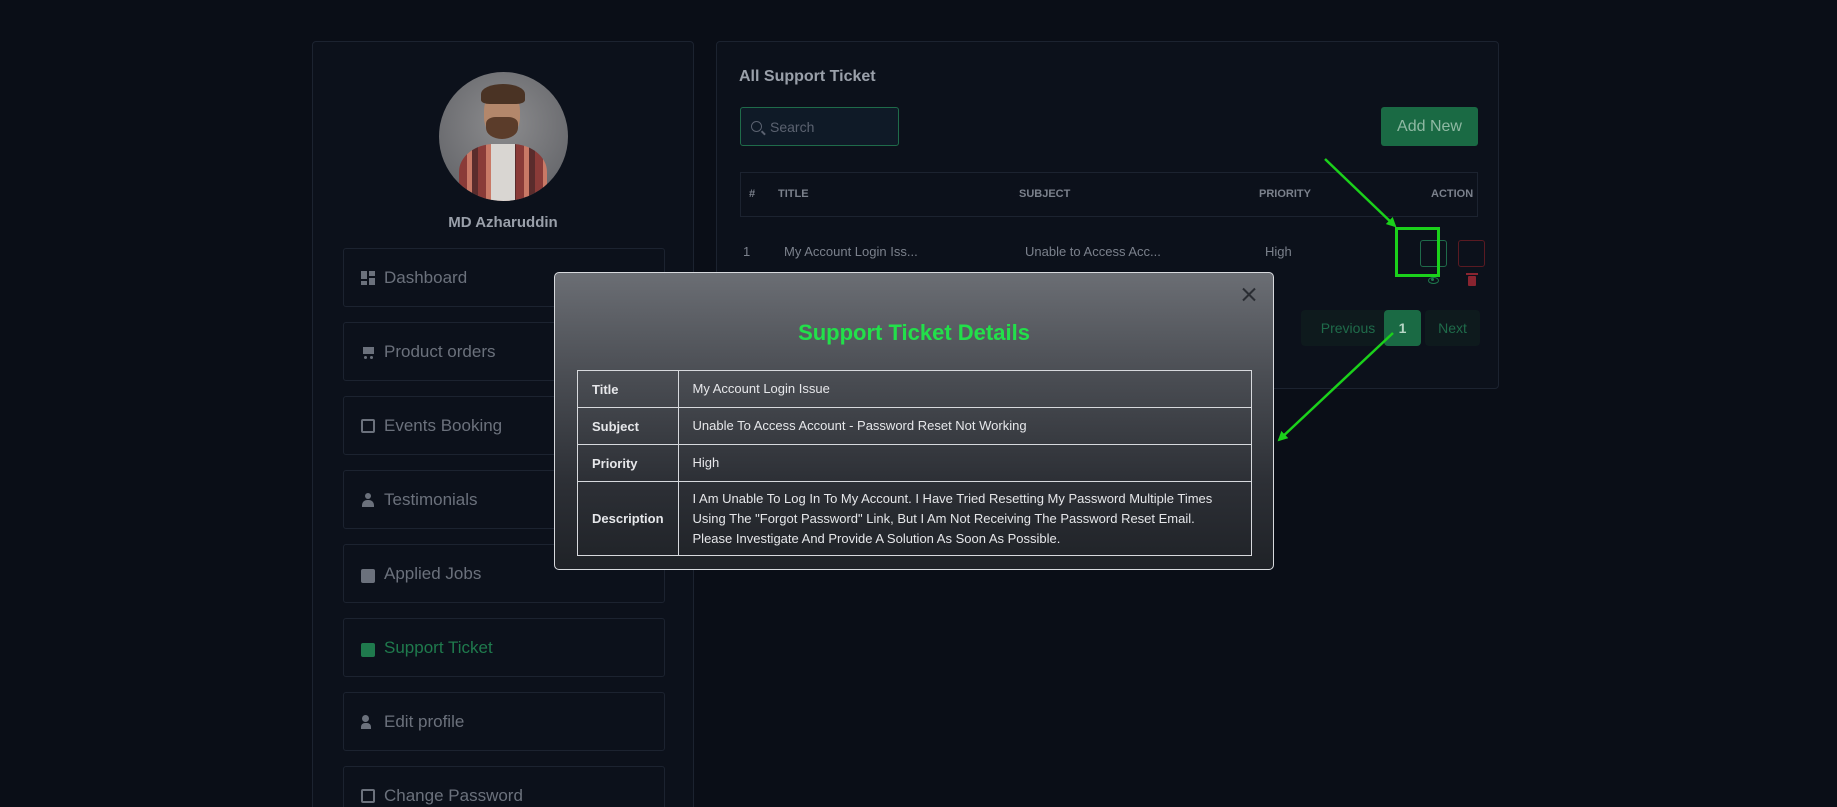 The image size is (1837, 807). Describe the element at coordinates (1402, 328) in the screenshot. I see `pagination-page-1: 1` at that location.